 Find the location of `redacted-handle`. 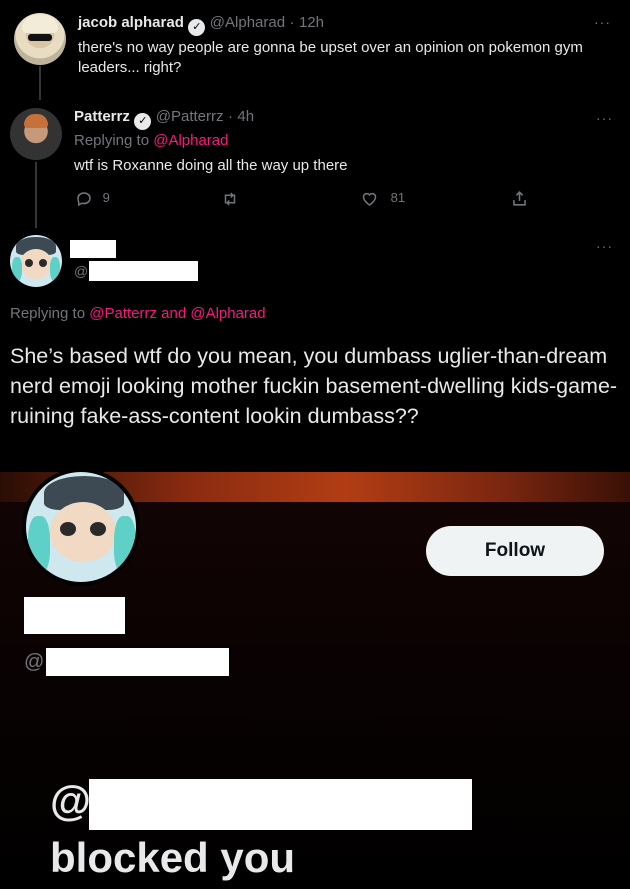

redacted-handle is located at coordinates (143, 271).